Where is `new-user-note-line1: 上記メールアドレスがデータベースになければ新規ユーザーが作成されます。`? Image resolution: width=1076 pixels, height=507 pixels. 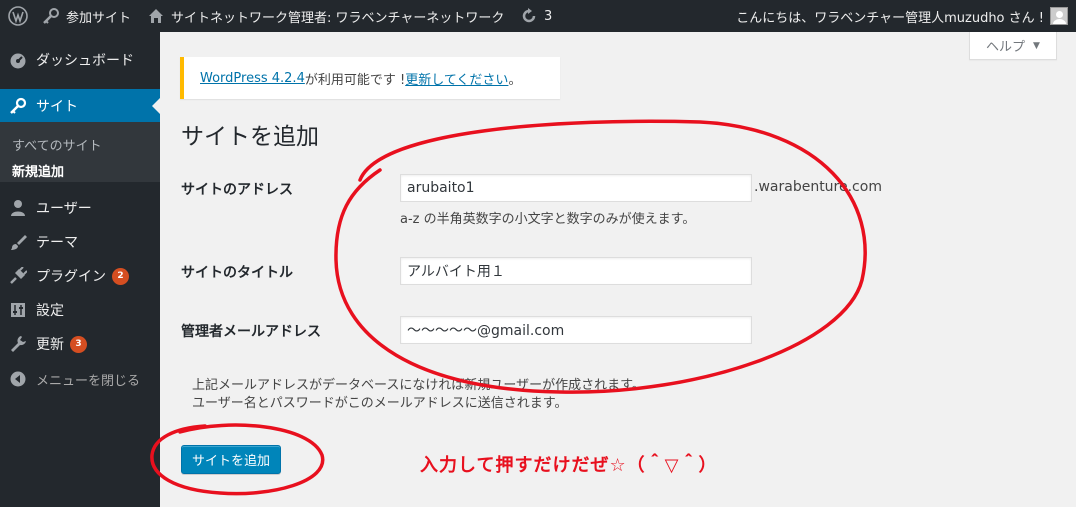
new-user-note-line1: 上記メールアドレスがデータベースになければ新規ユーザーが作成されます。 is located at coordinates (418, 385).